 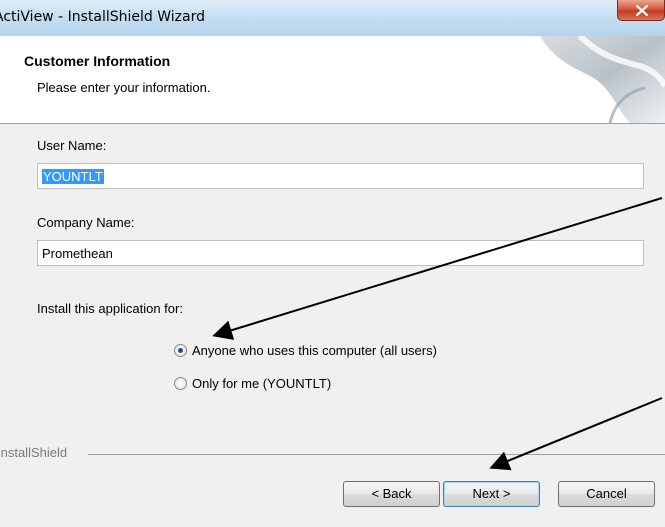 What do you see at coordinates (73, 176) in the screenshot?
I see `user-name-value: YOUNTLT` at bounding box center [73, 176].